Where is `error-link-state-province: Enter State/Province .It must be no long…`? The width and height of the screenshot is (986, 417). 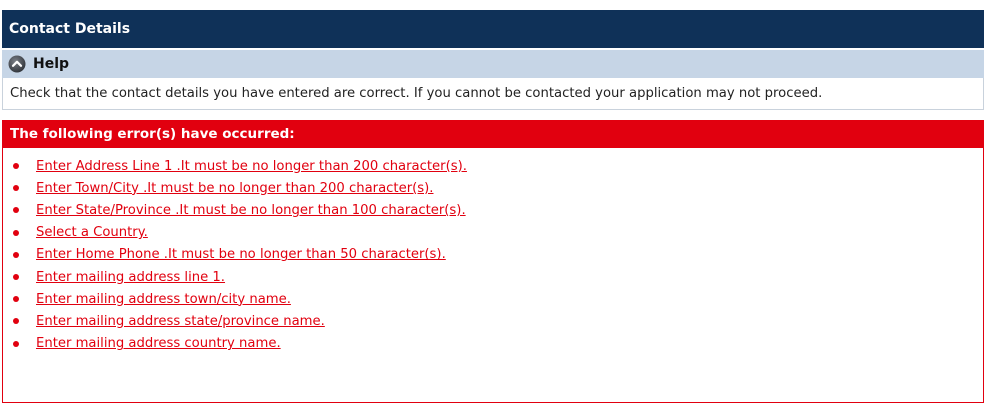 error-link-state-province: Enter State/Province .It must be no long… is located at coordinates (251, 210).